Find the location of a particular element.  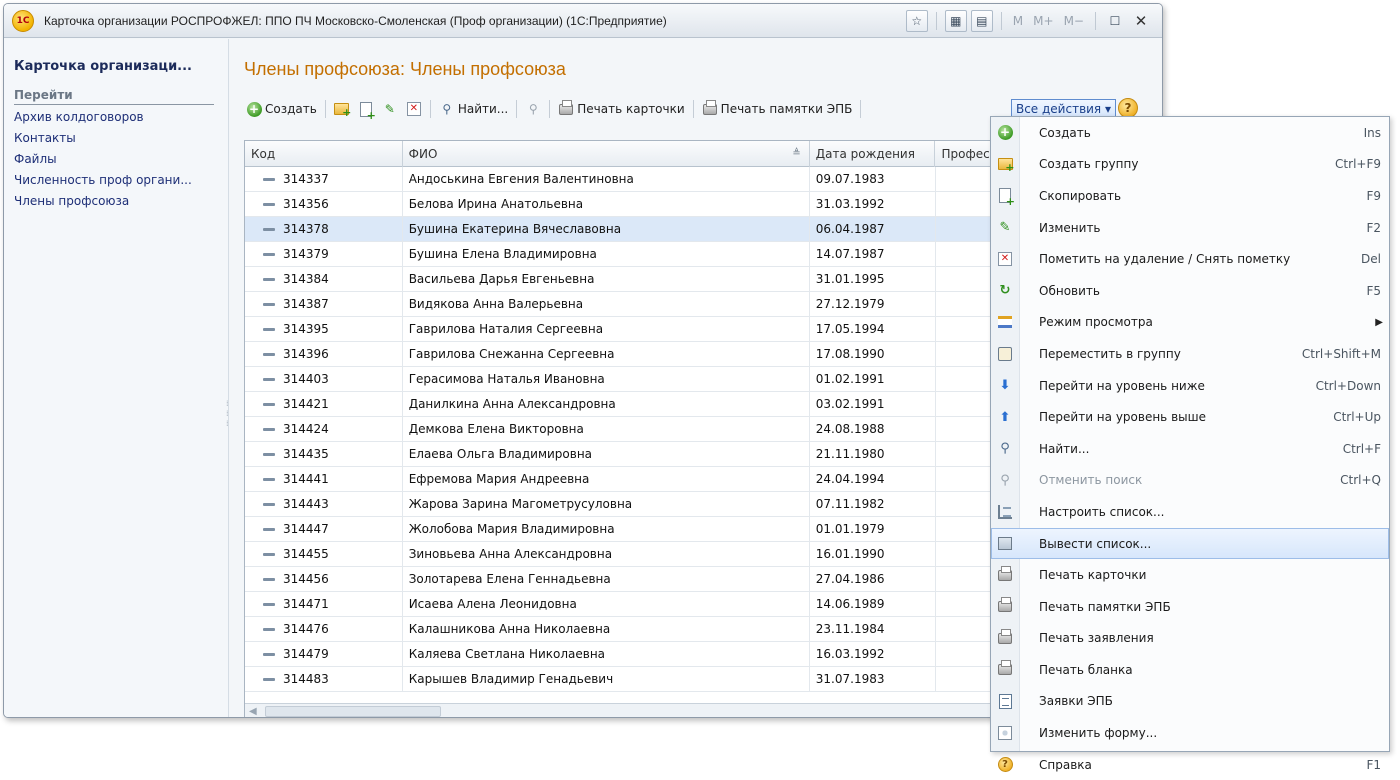

memory-plus-button: M+ is located at coordinates (1043, 21).